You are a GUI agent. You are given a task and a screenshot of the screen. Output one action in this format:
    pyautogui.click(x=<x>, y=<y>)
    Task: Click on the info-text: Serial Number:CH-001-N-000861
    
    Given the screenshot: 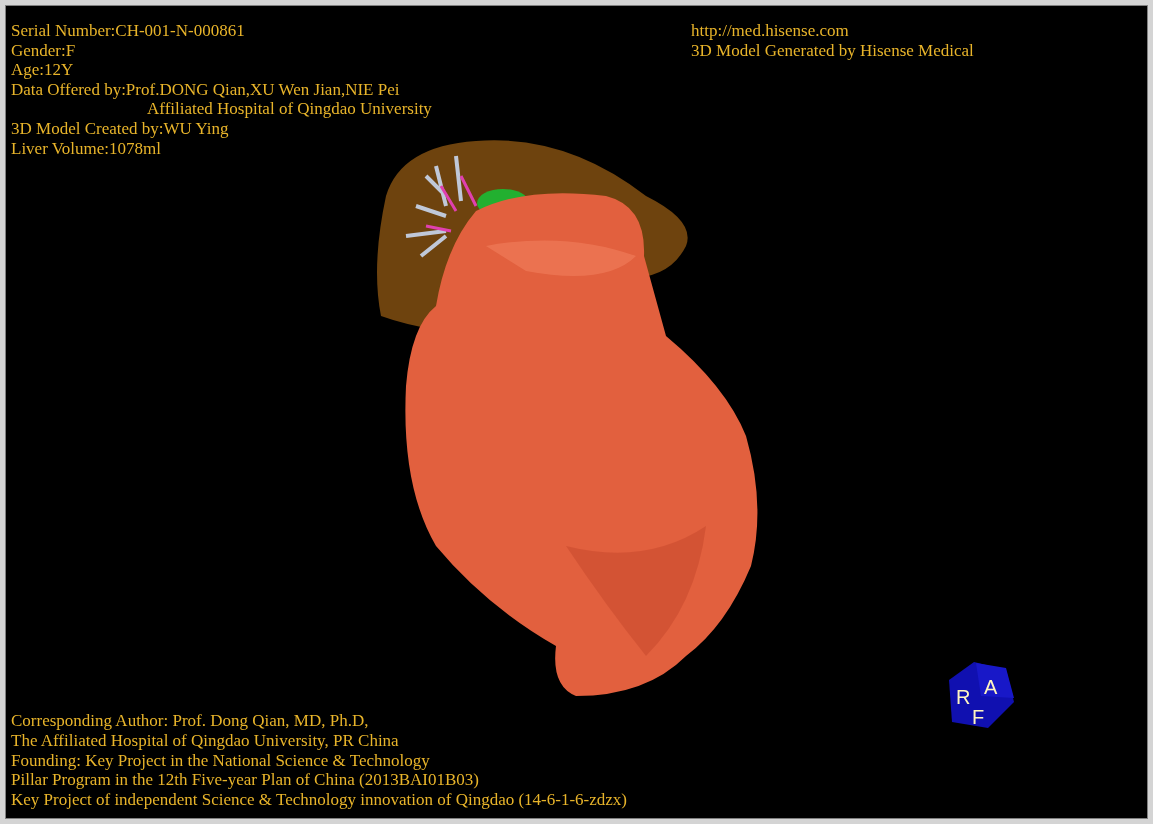 What is the action you would take?
    pyautogui.click(x=128, y=31)
    